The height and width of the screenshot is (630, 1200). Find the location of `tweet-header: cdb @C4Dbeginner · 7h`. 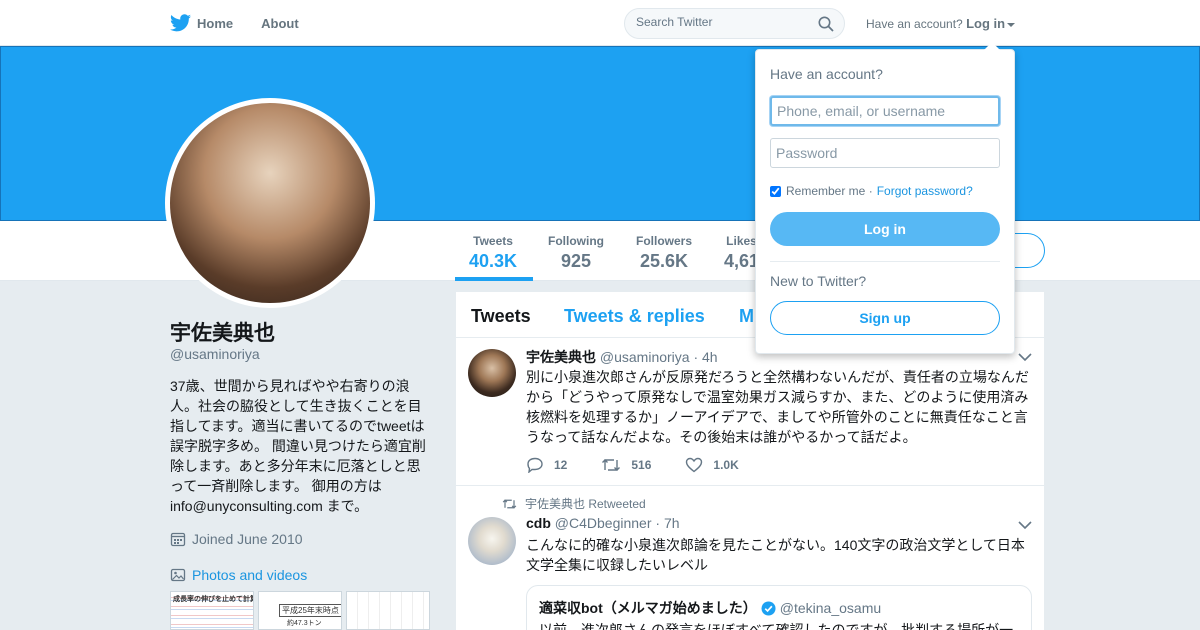

tweet-header: cdb @C4Dbeginner · 7h is located at coordinates (603, 523).